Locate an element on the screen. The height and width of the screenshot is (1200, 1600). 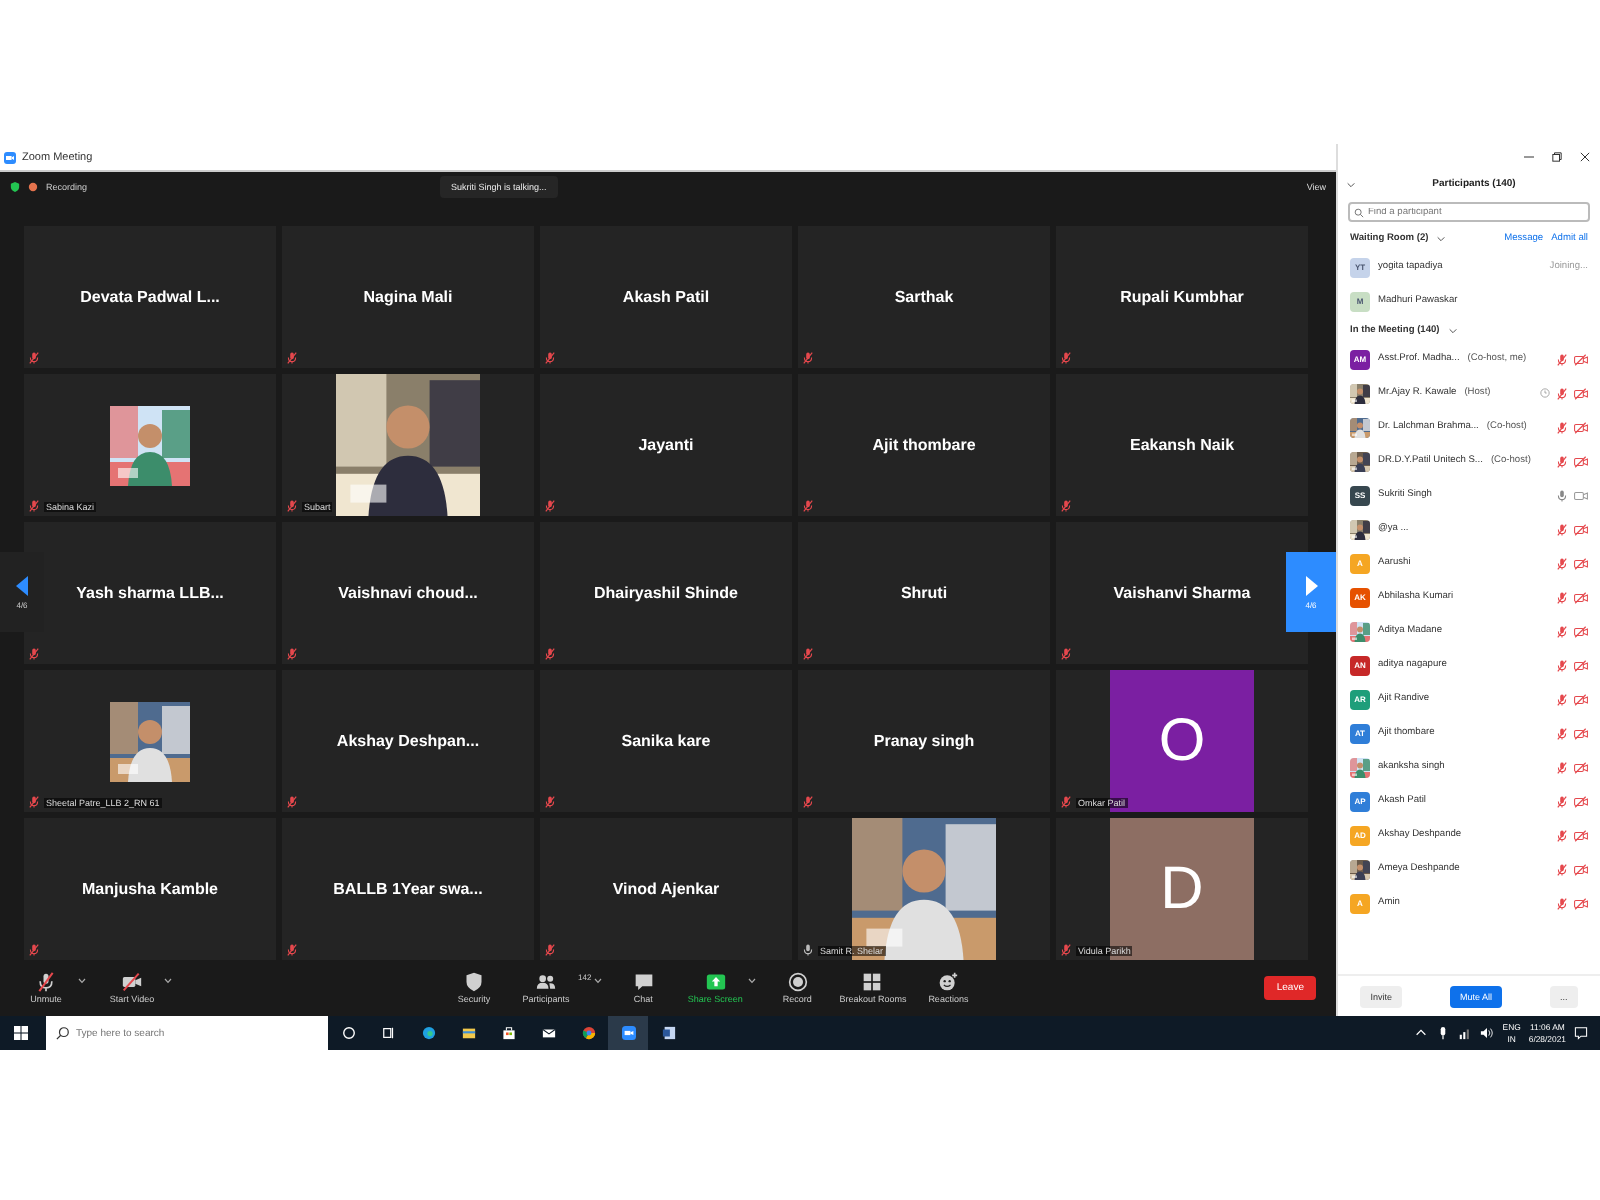
chat-icon is located at coordinates (643, 982).